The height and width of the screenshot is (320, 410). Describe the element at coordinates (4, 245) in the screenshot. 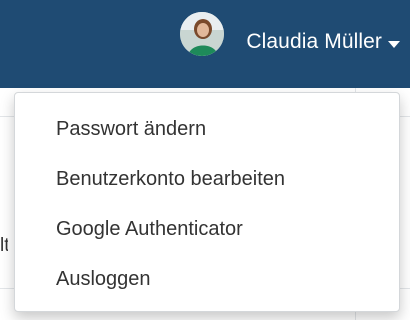

I see `page-text-fragment: lt` at that location.